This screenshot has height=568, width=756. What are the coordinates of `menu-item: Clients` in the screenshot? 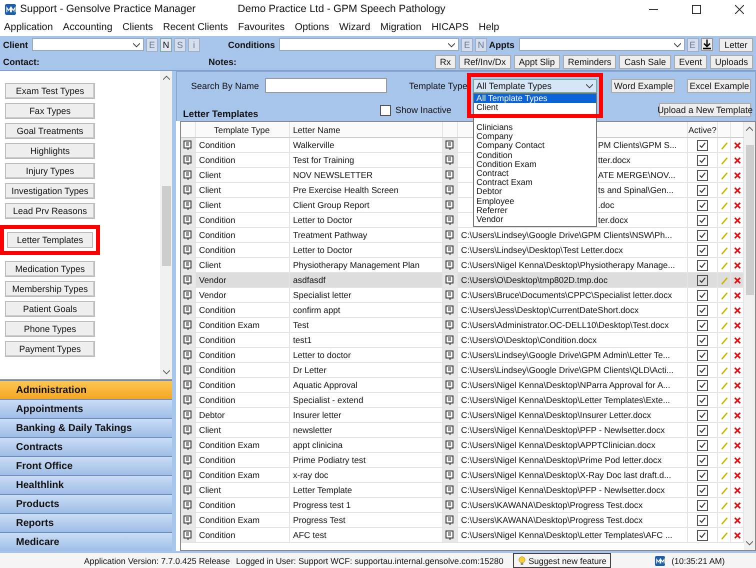 It's located at (137, 27).